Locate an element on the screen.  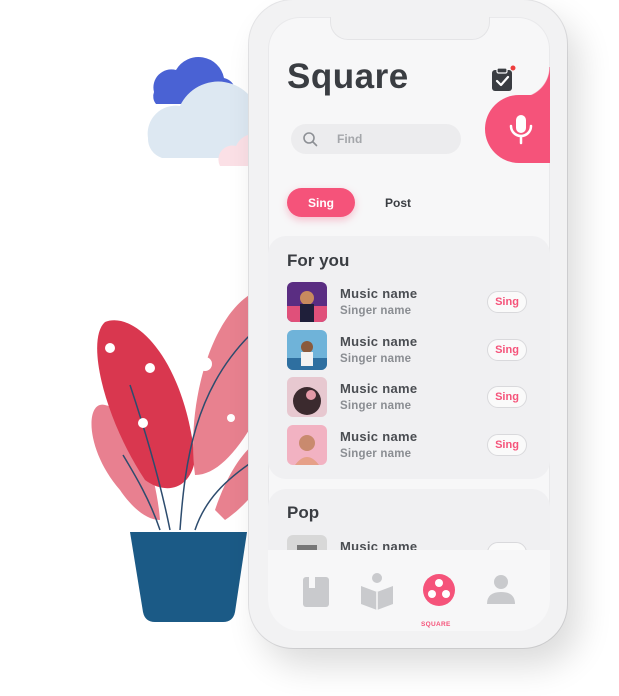
search-input: Find is located at coordinates (376, 139).